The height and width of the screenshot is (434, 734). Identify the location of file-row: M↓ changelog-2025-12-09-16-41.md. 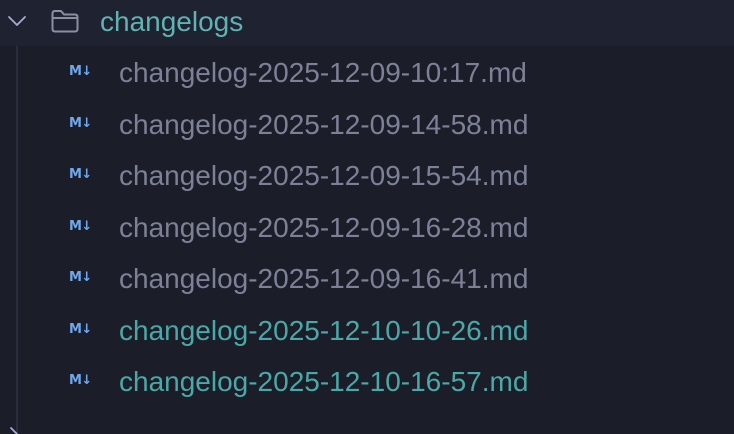
(367, 280).